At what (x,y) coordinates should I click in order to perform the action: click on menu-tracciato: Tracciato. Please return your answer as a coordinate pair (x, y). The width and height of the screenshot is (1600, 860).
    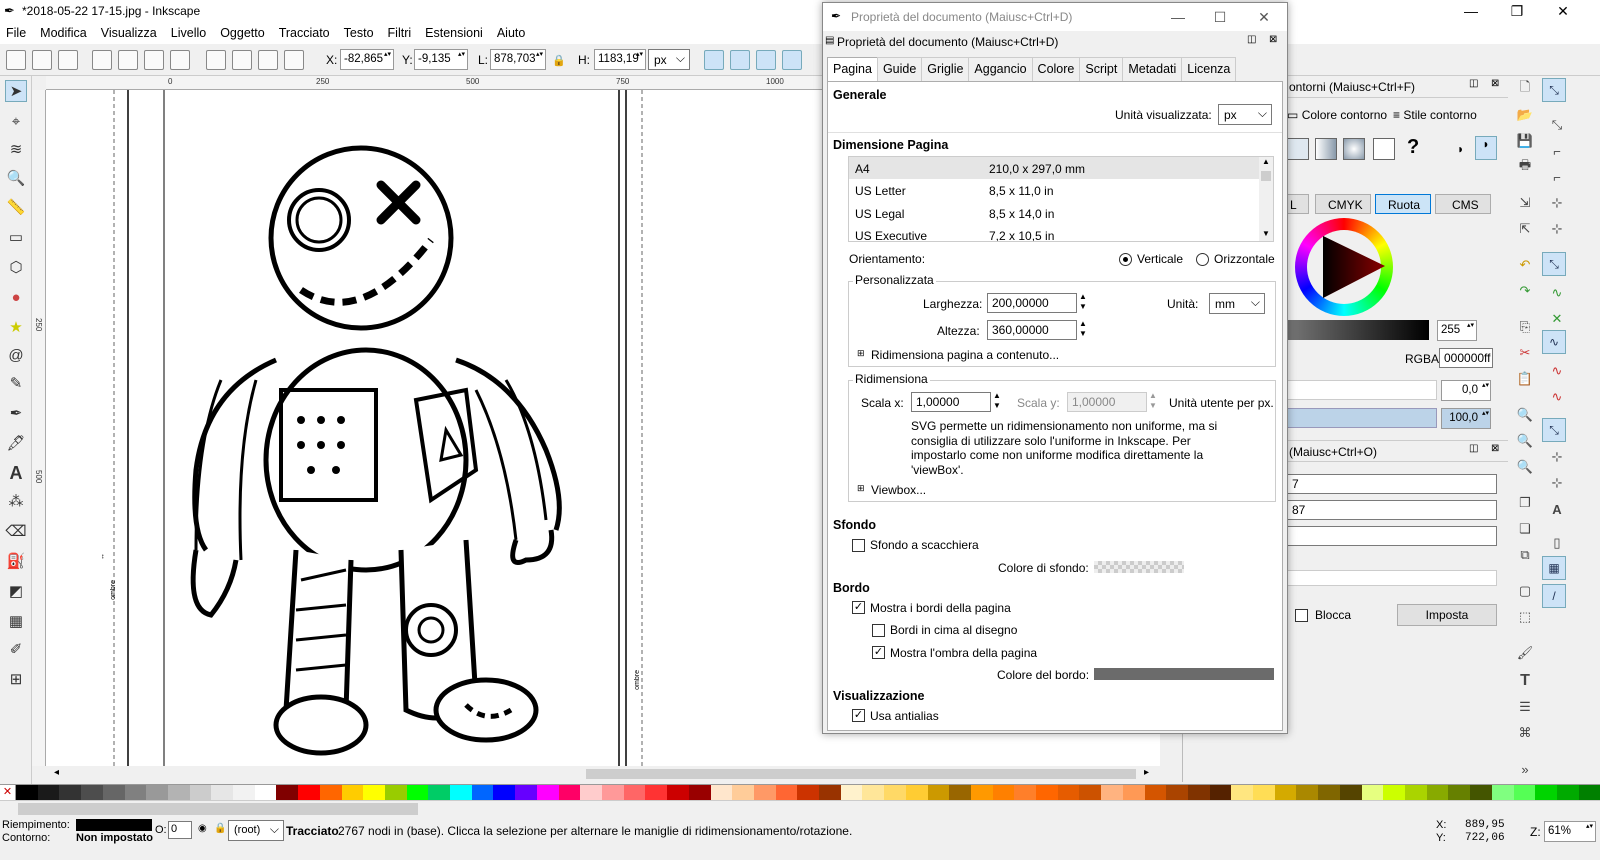
    Looking at the image, I should click on (304, 33).